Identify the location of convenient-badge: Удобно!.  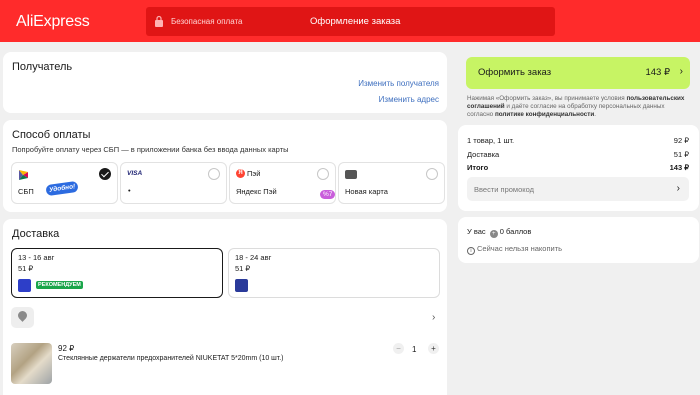
(62, 188).